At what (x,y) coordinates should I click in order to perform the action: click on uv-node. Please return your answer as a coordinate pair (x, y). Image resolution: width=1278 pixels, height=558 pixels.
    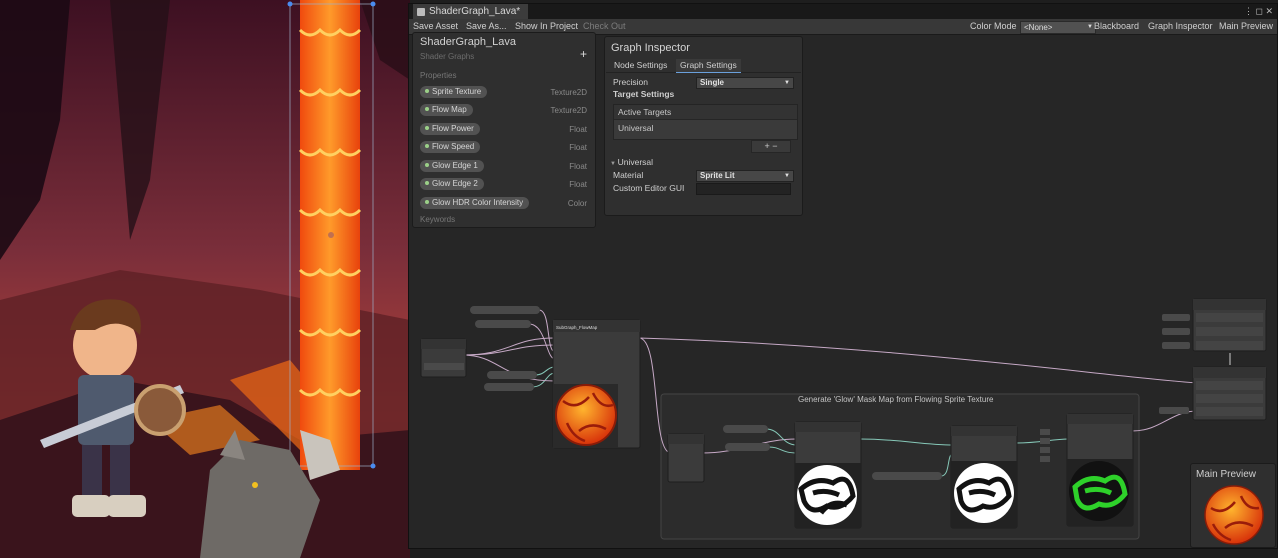
    Looking at the image, I should click on (443, 358).